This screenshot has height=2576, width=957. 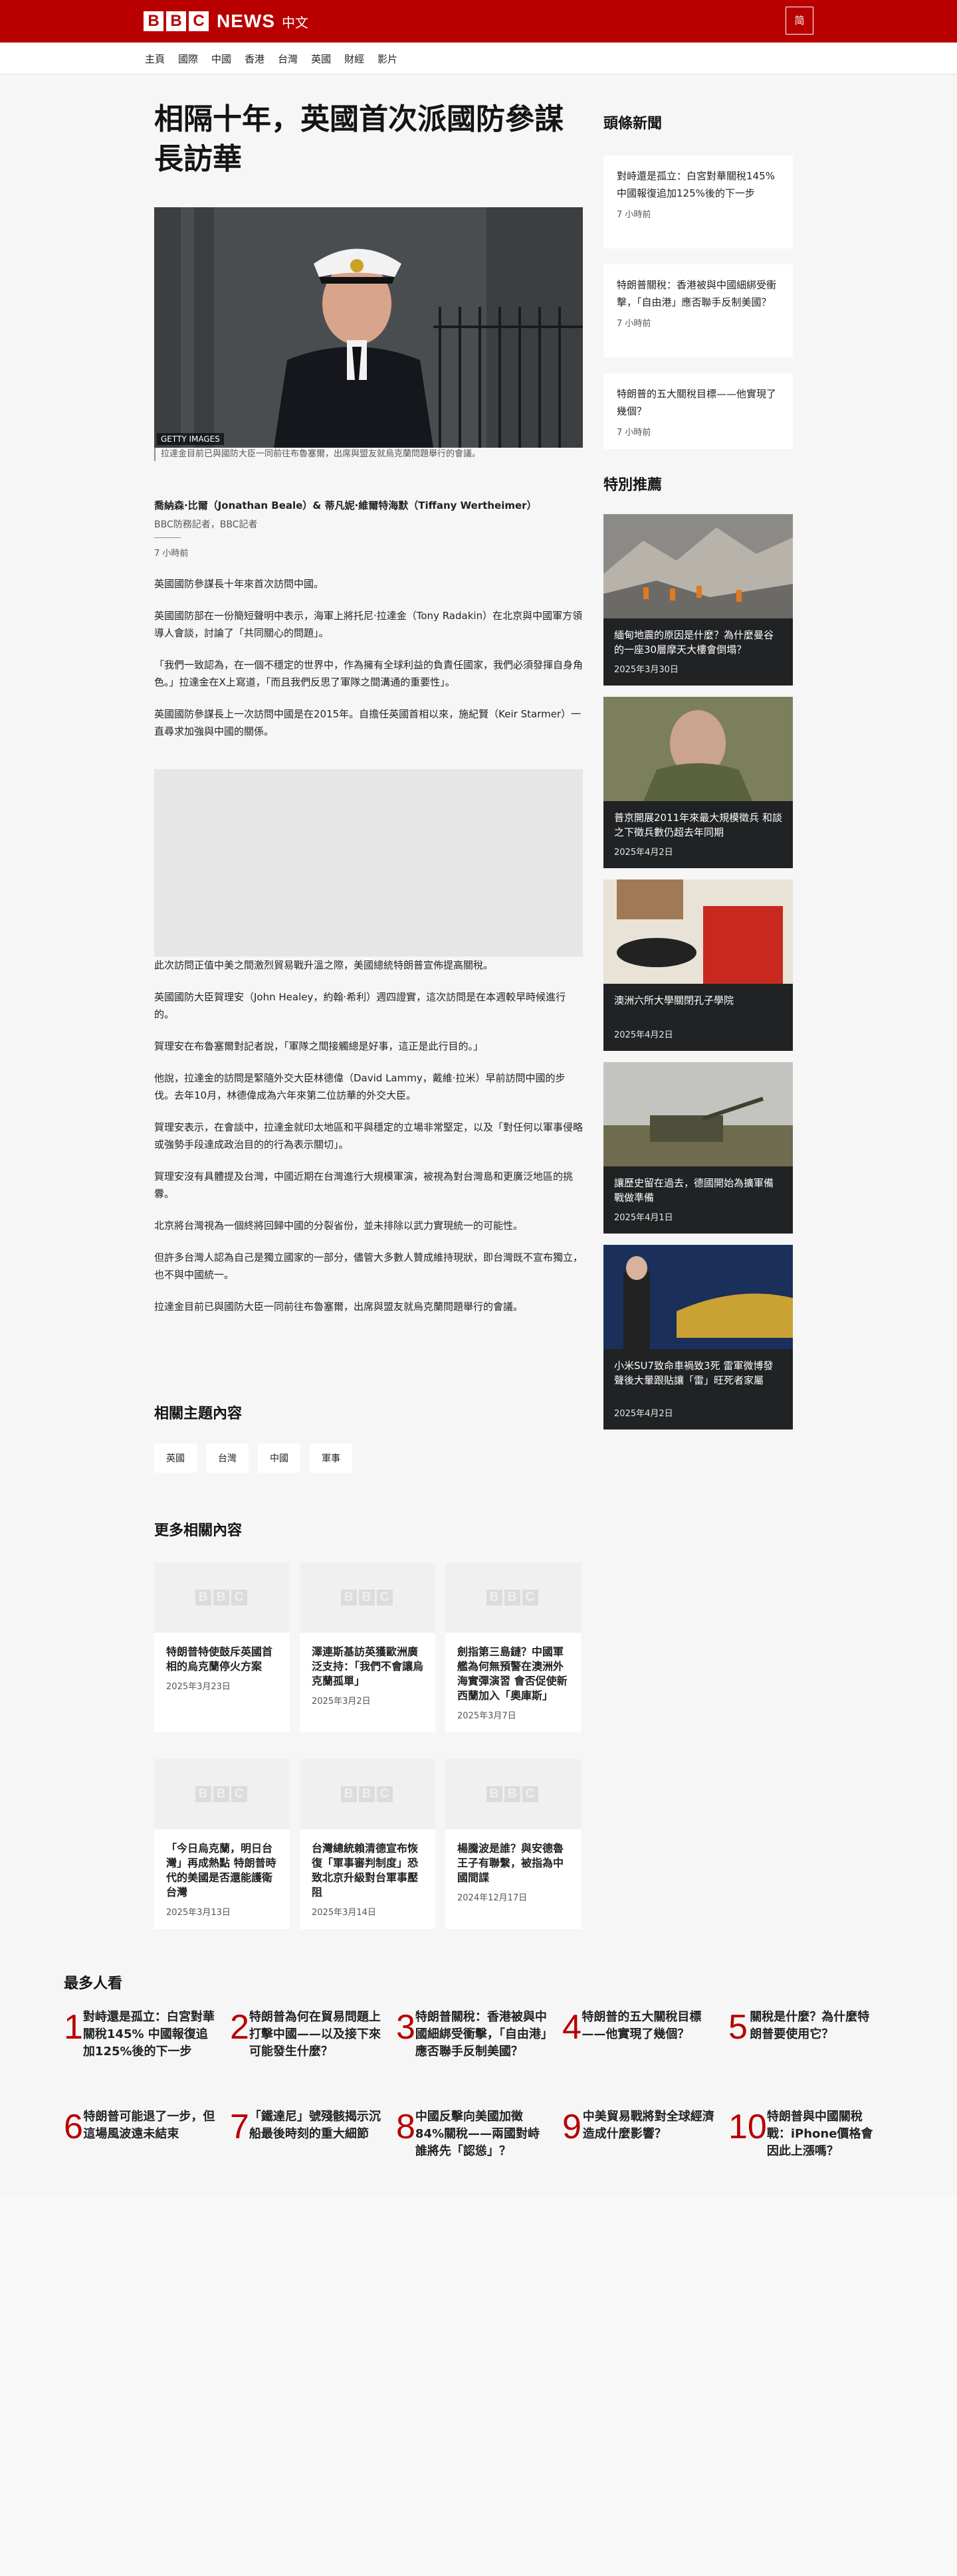 What do you see at coordinates (239, 2027) in the screenshot?
I see `rank-number: 2` at bounding box center [239, 2027].